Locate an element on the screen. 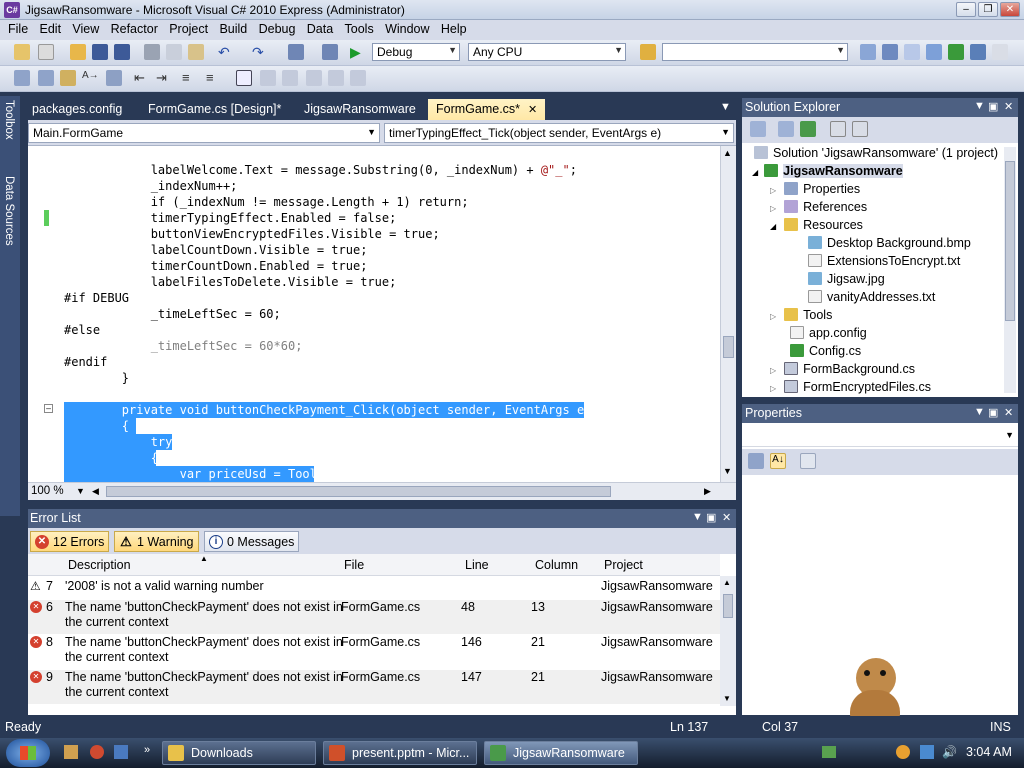  horizontal-scroll-thumb is located at coordinates (358, 491).